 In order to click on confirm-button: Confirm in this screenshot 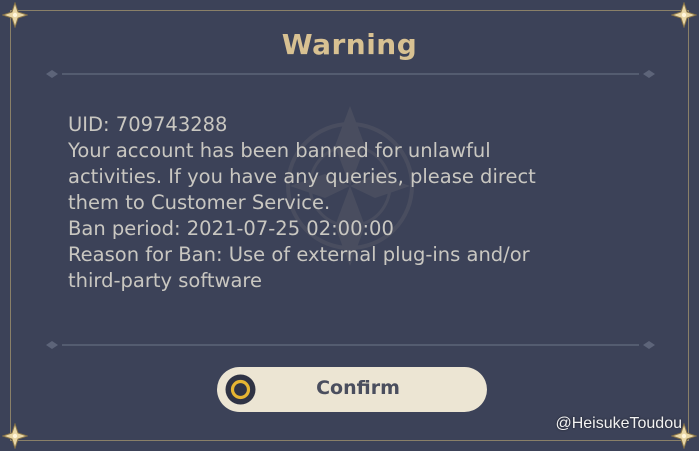, I will do `click(352, 389)`.